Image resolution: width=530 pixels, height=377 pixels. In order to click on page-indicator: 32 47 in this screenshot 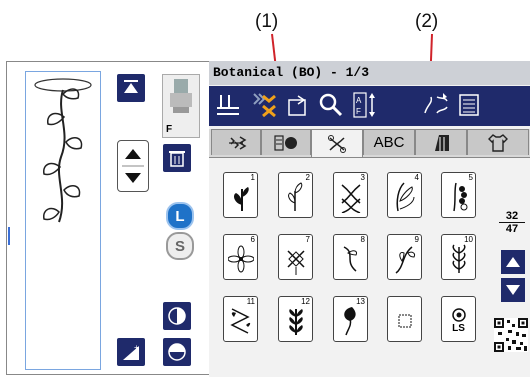, I will do `click(512, 222)`.